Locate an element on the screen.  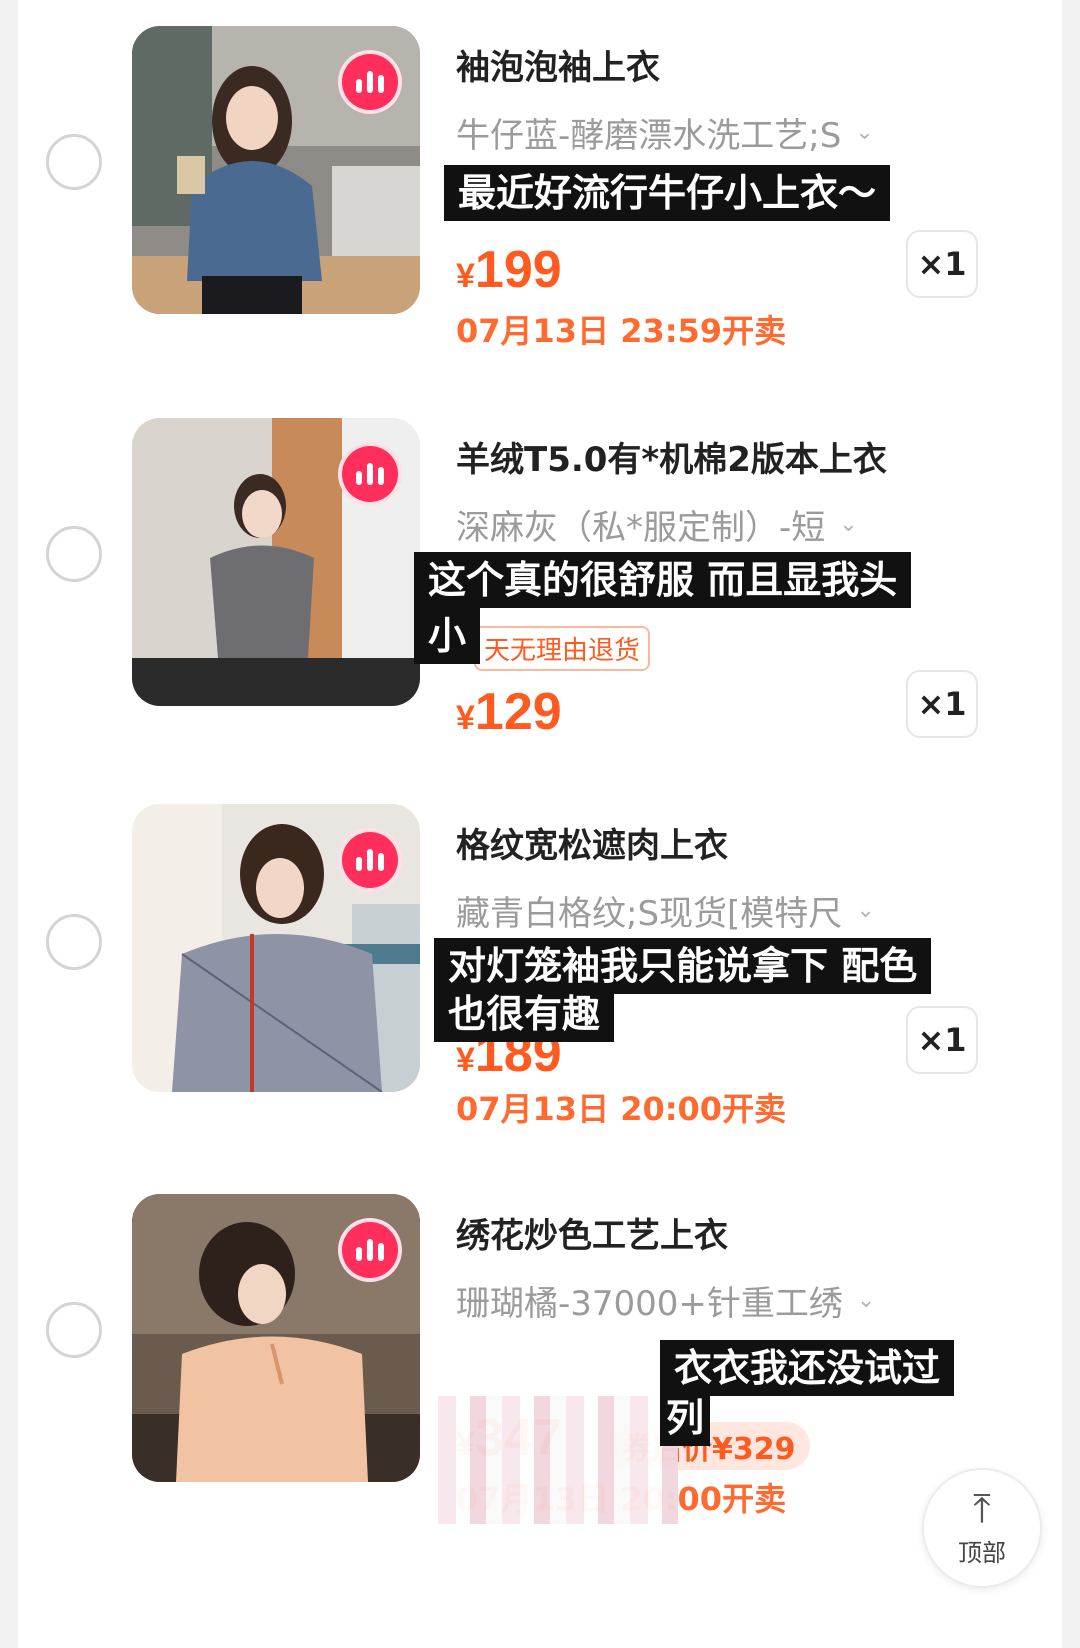
sku-selector: 藏青白格纹;S现货[模特尺 ⌄ is located at coordinates (665, 910).